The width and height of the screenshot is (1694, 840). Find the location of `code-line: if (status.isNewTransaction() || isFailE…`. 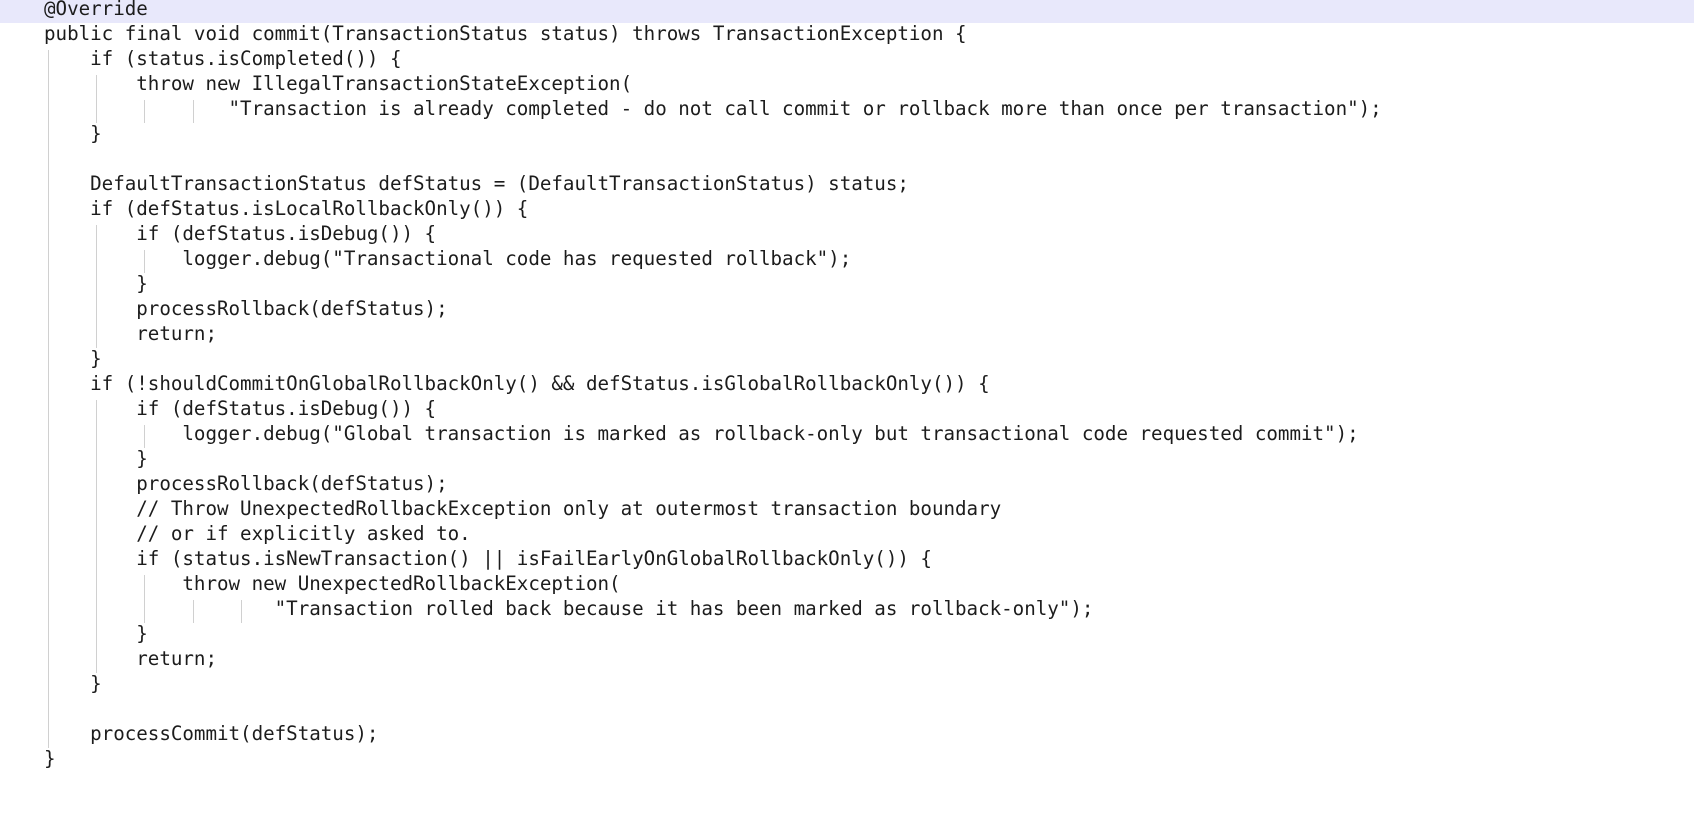

code-line: if (status.isNewTransaction() || isFailE… is located at coordinates (488, 558).